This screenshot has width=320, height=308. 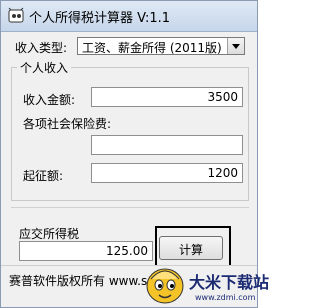 What do you see at coordinates (130, 207) in the screenshot?
I see `divider` at bounding box center [130, 207].